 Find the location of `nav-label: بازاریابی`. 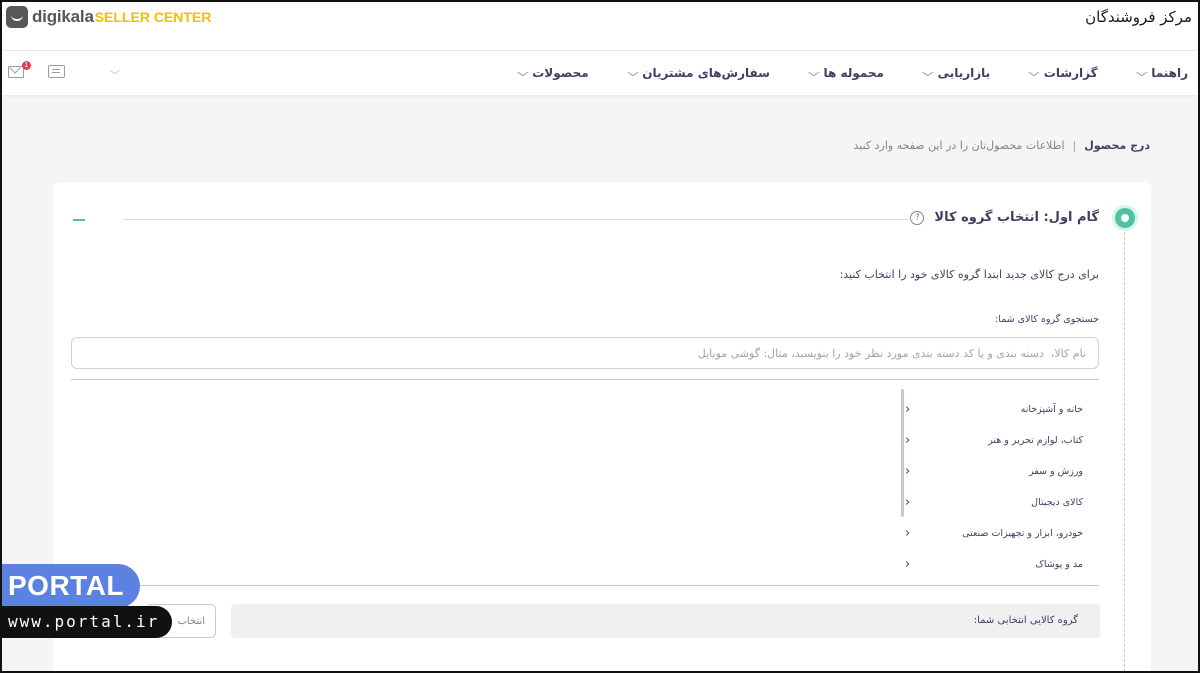

nav-label: بازاریابی is located at coordinates (964, 73).